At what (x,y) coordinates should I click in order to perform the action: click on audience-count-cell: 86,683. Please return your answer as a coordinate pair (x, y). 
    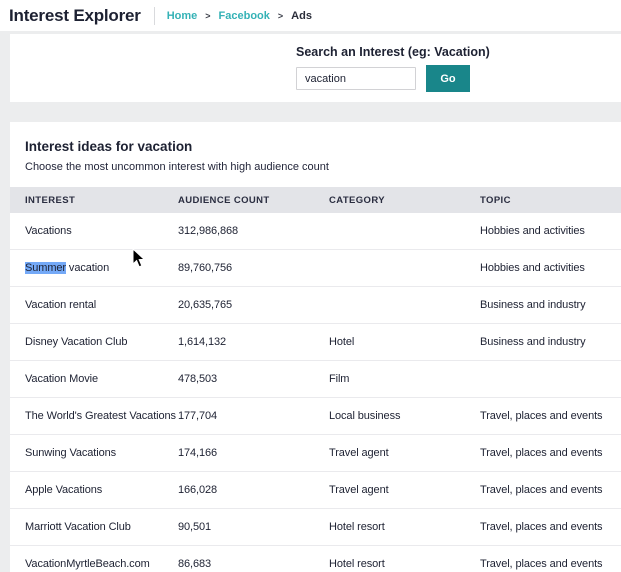
    Looking at the image, I should click on (195, 564).